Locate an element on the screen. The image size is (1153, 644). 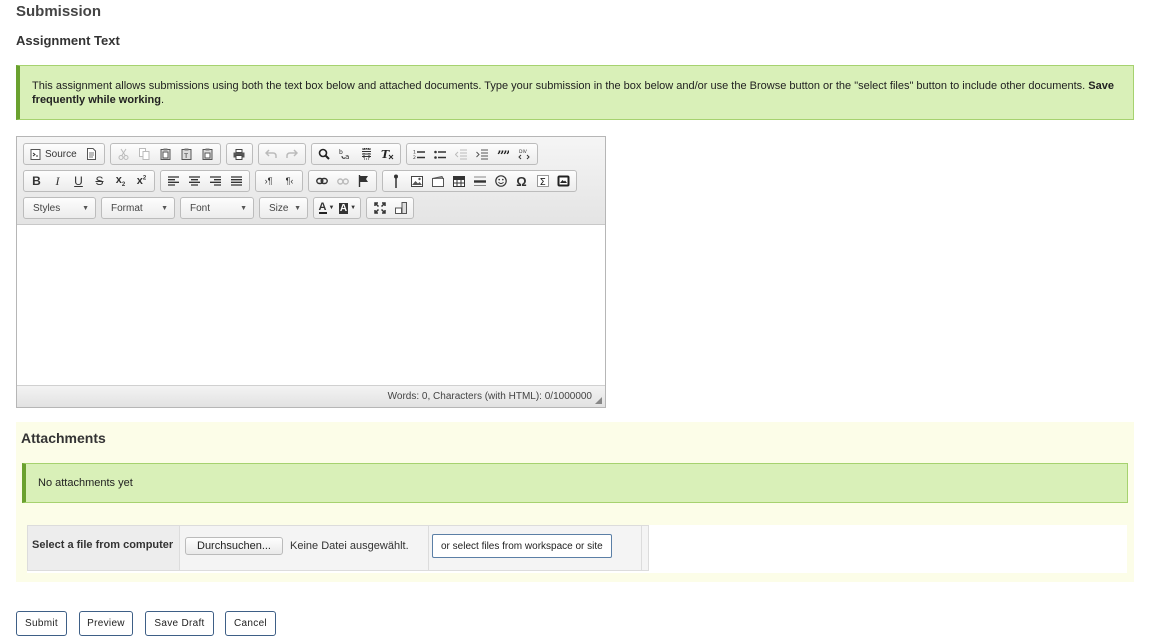
document-icon is located at coordinates (91, 154).